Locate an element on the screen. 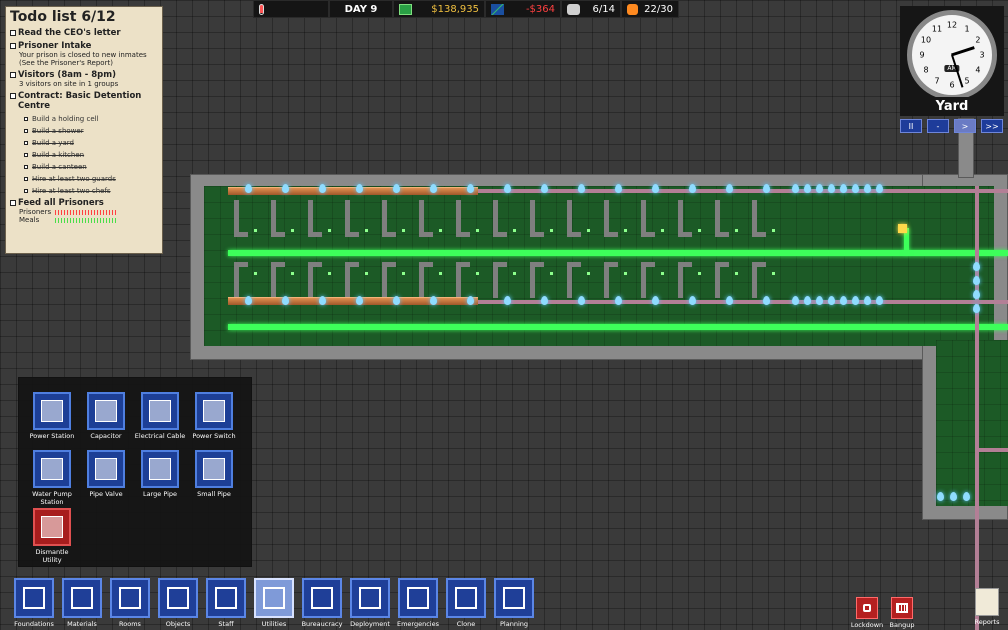 The height and width of the screenshot is (630, 1008). toolbar-label: Emergencies is located at coordinates (417, 624).